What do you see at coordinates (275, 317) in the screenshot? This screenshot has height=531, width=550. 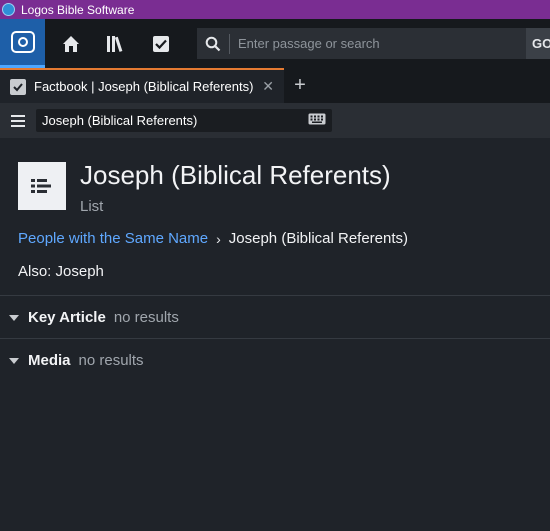 I see `section-key-article: Key Article no results` at bounding box center [275, 317].